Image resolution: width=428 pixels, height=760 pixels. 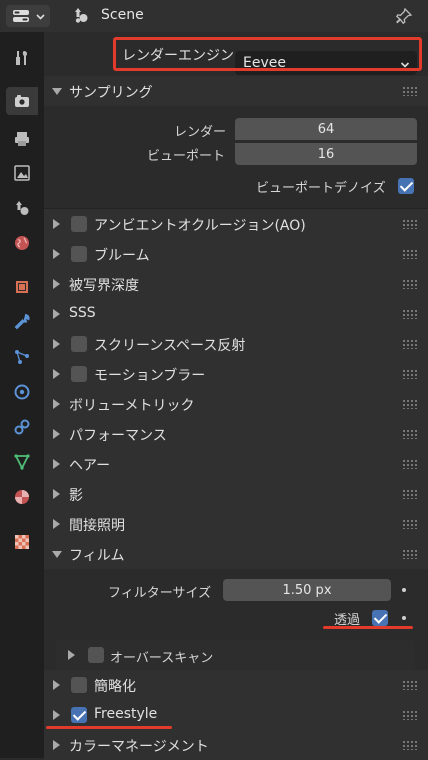 I want to click on editor-type-button, so click(x=28, y=16).